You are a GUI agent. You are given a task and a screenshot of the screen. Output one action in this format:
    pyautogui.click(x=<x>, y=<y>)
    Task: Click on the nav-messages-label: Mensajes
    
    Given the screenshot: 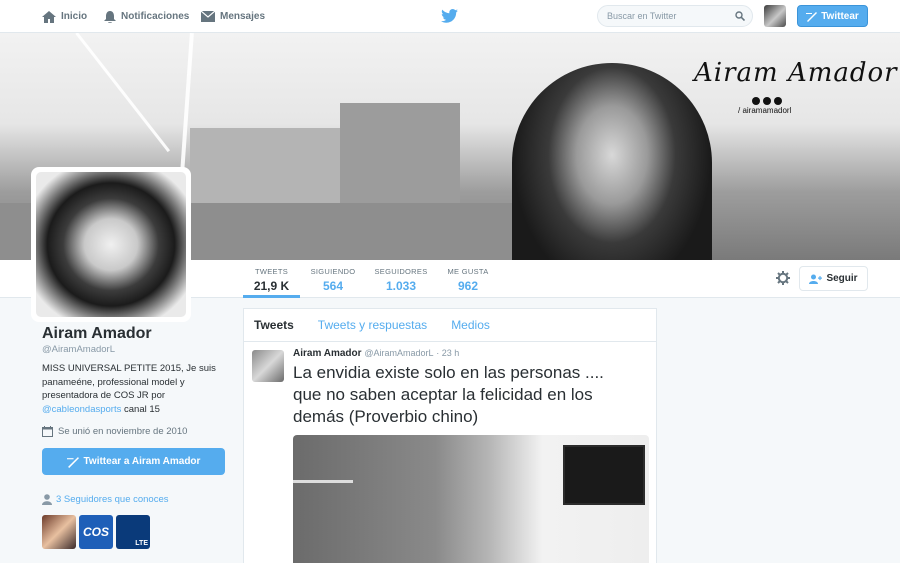 What is the action you would take?
    pyautogui.click(x=243, y=16)
    